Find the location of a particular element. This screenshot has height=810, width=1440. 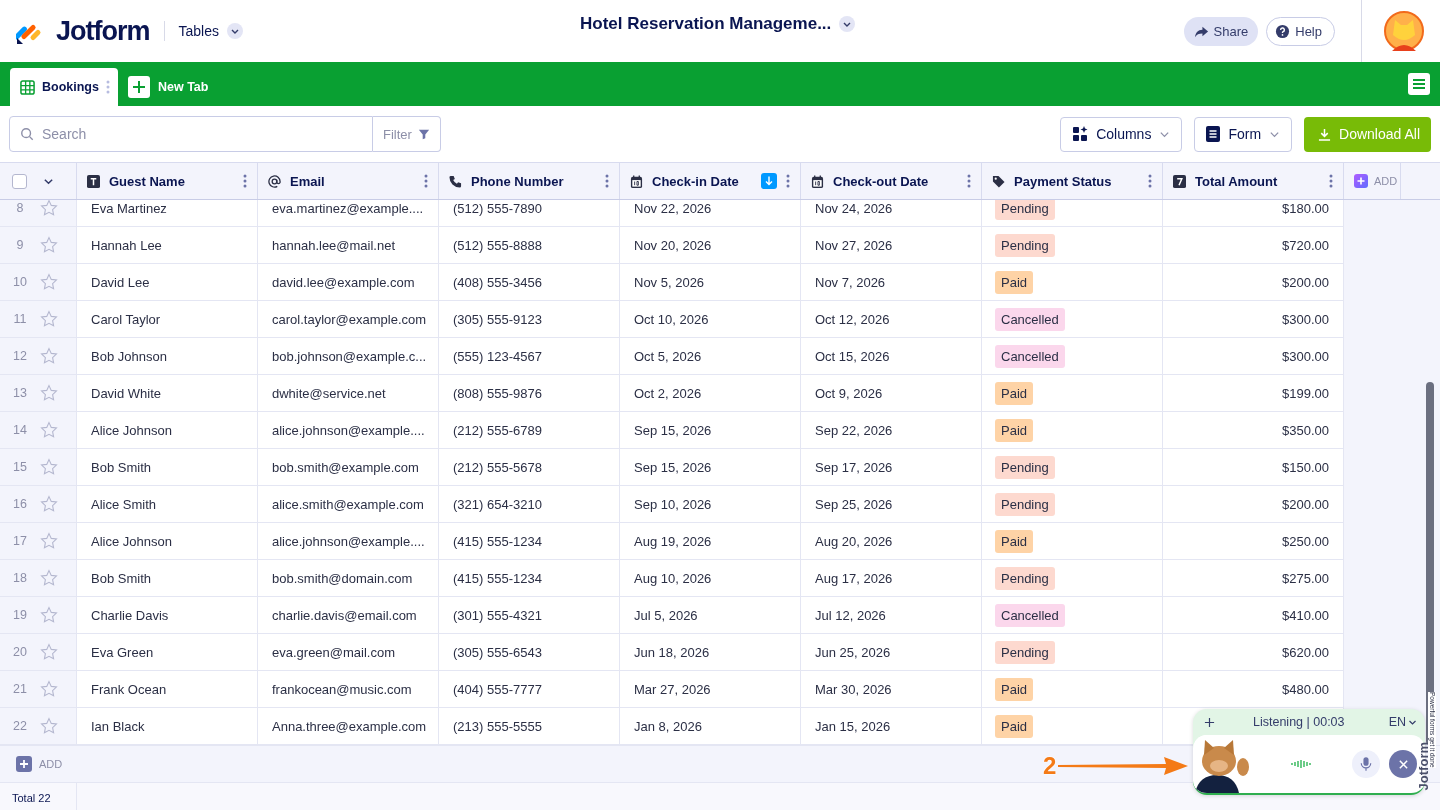

search-field: Search is located at coordinates (191, 134).